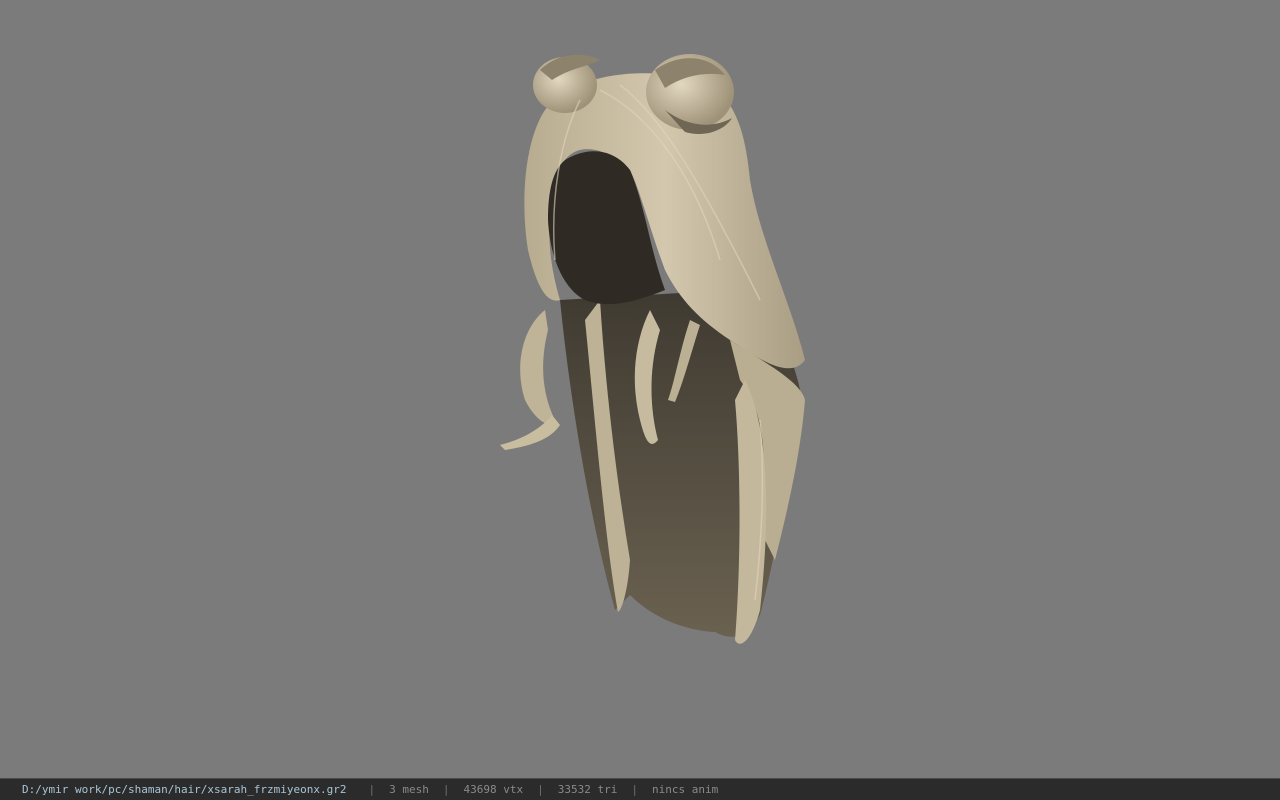 The image size is (1280, 800). What do you see at coordinates (685, 789) in the screenshot?
I see `animation-status: nincs anim` at bounding box center [685, 789].